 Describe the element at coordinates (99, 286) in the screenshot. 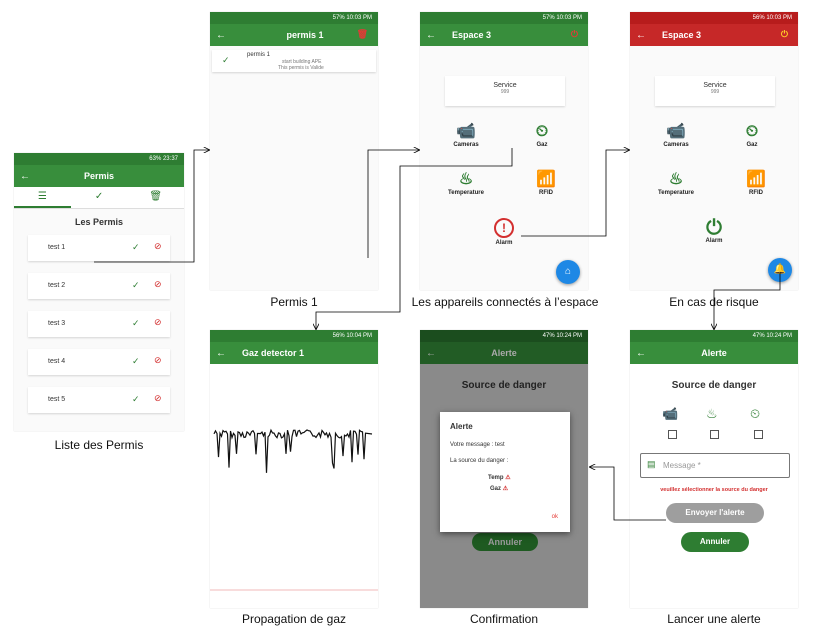

I see `permis-list-item: test 2 ✓ ⊘` at that location.